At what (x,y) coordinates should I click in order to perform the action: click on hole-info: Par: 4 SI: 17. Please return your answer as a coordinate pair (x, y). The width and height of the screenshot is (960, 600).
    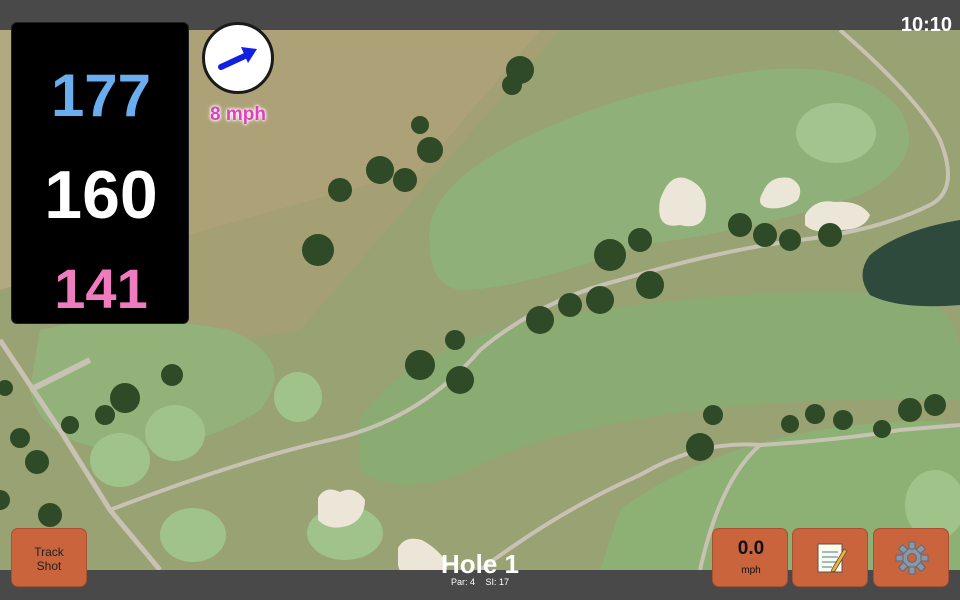
    Looking at the image, I should click on (480, 582).